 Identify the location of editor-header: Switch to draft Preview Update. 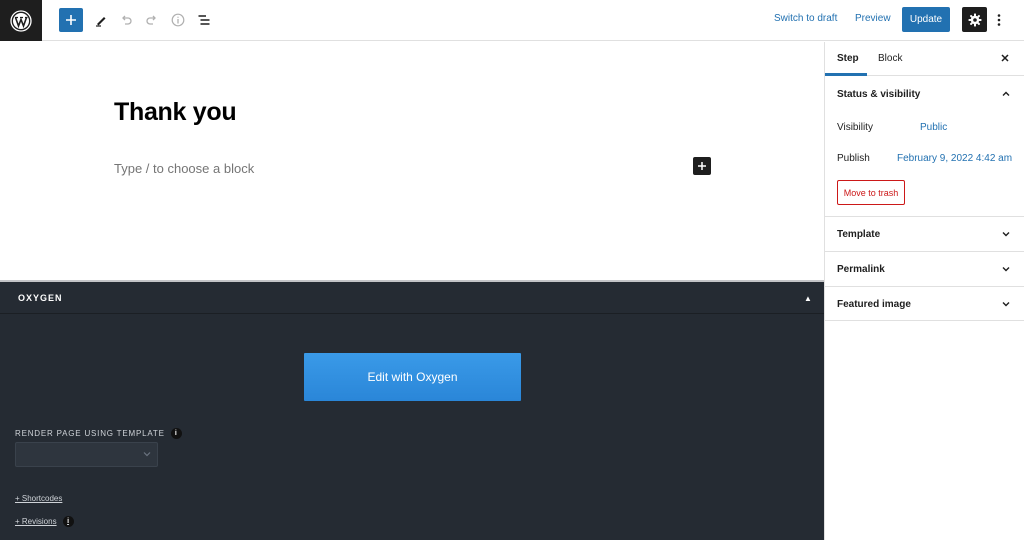
(512, 20).